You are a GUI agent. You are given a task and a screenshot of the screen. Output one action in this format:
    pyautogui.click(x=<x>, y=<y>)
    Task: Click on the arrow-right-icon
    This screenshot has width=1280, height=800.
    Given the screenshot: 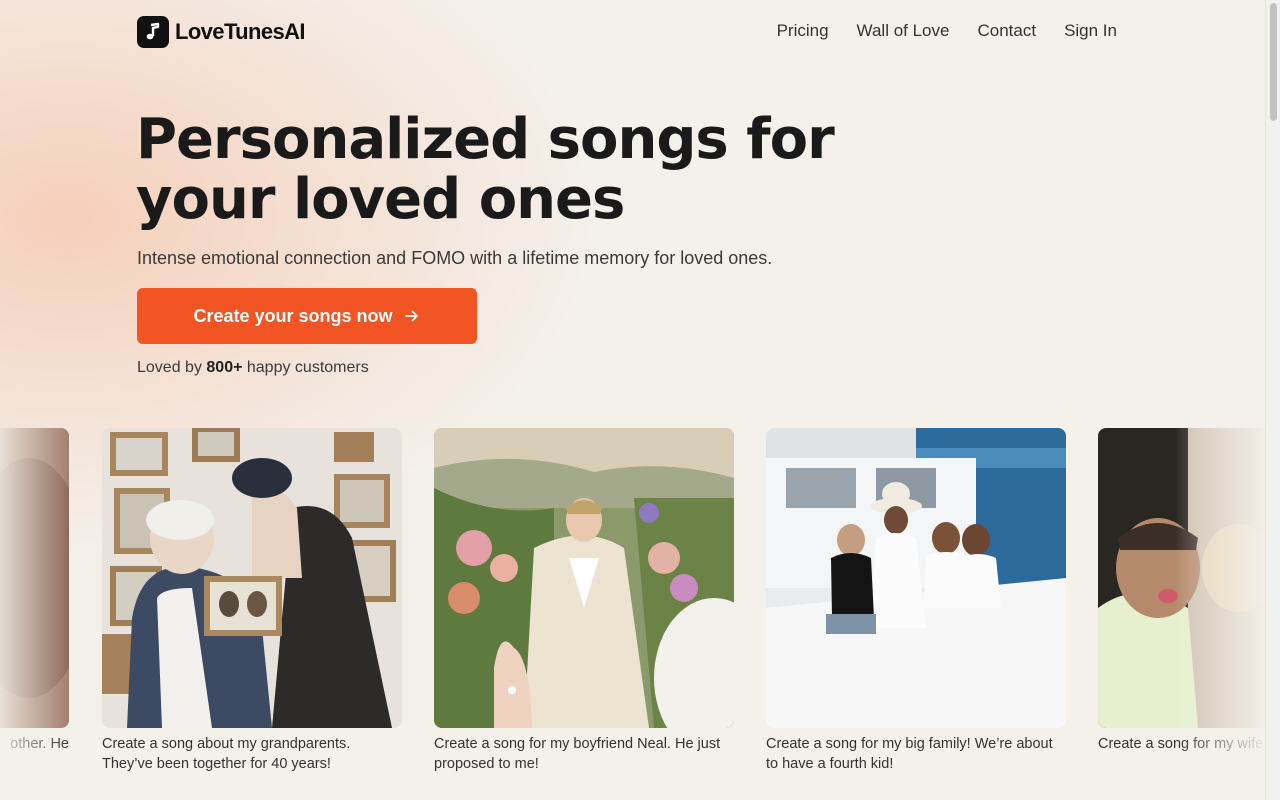 What is the action you would take?
    pyautogui.click(x=412, y=316)
    